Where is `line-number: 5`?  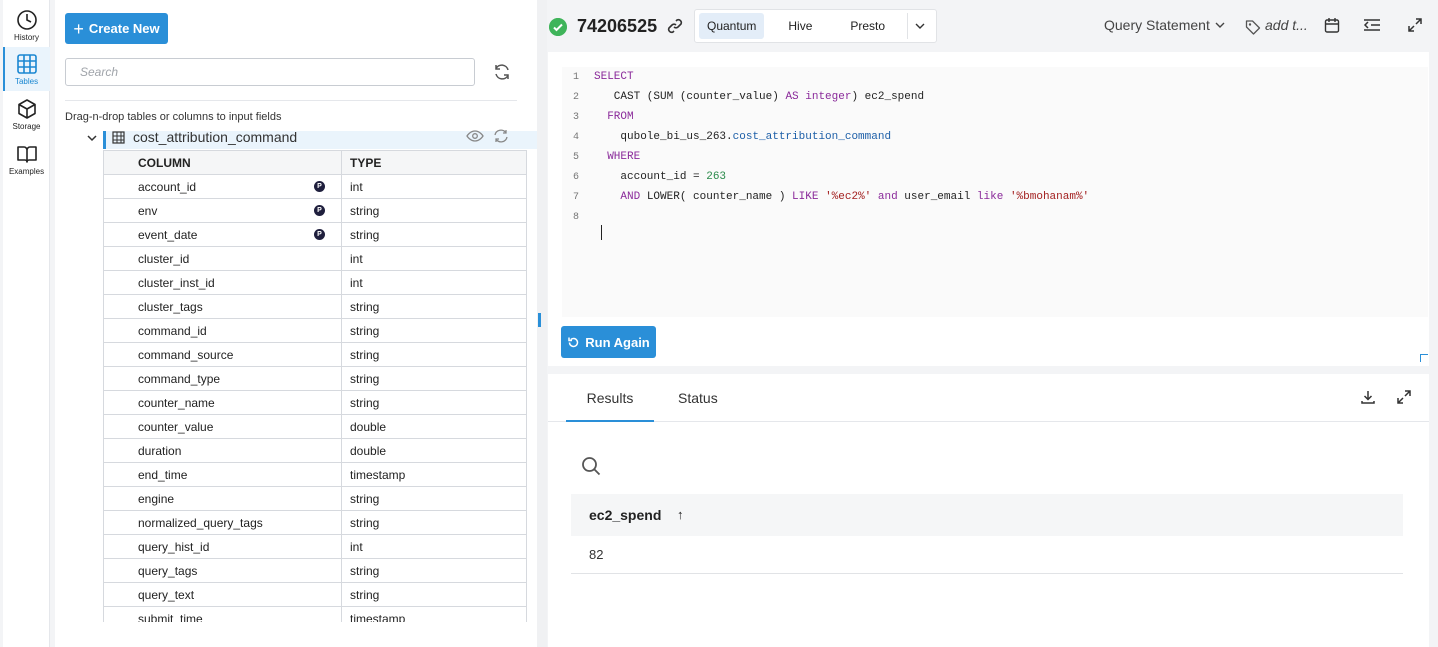 line-number: 5 is located at coordinates (575, 157).